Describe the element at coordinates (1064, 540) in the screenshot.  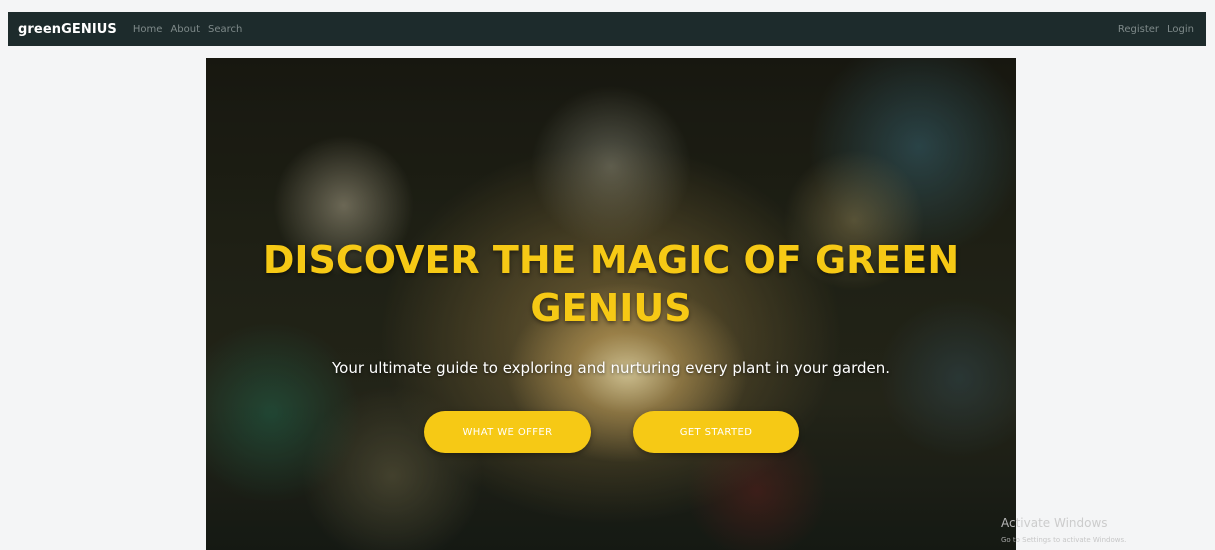
I see `watermark-subtitle: Go to Settings to activate Windows.` at that location.